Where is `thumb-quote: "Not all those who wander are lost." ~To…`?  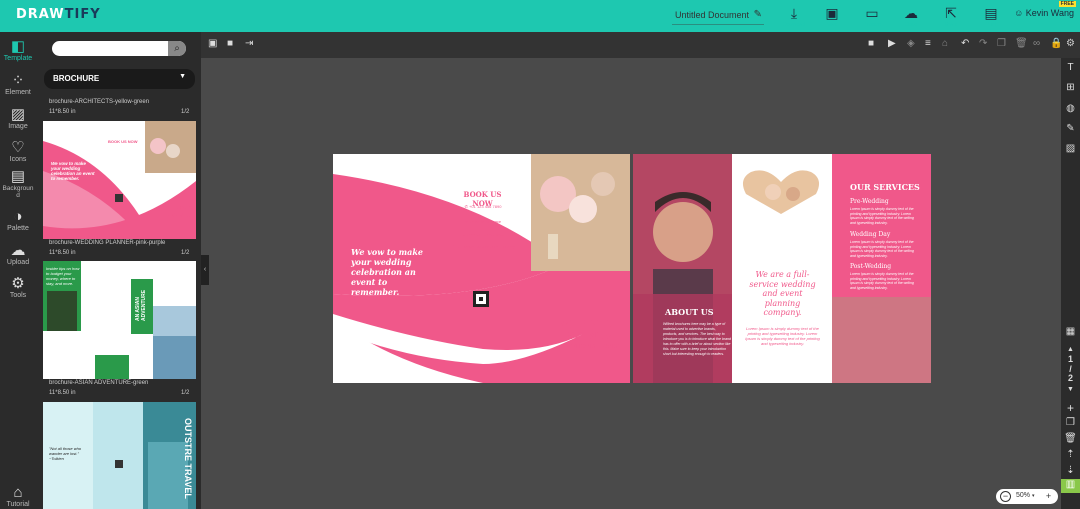
thumb-quote: "Not all those who wander are lost." ~To… is located at coordinates (65, 453).